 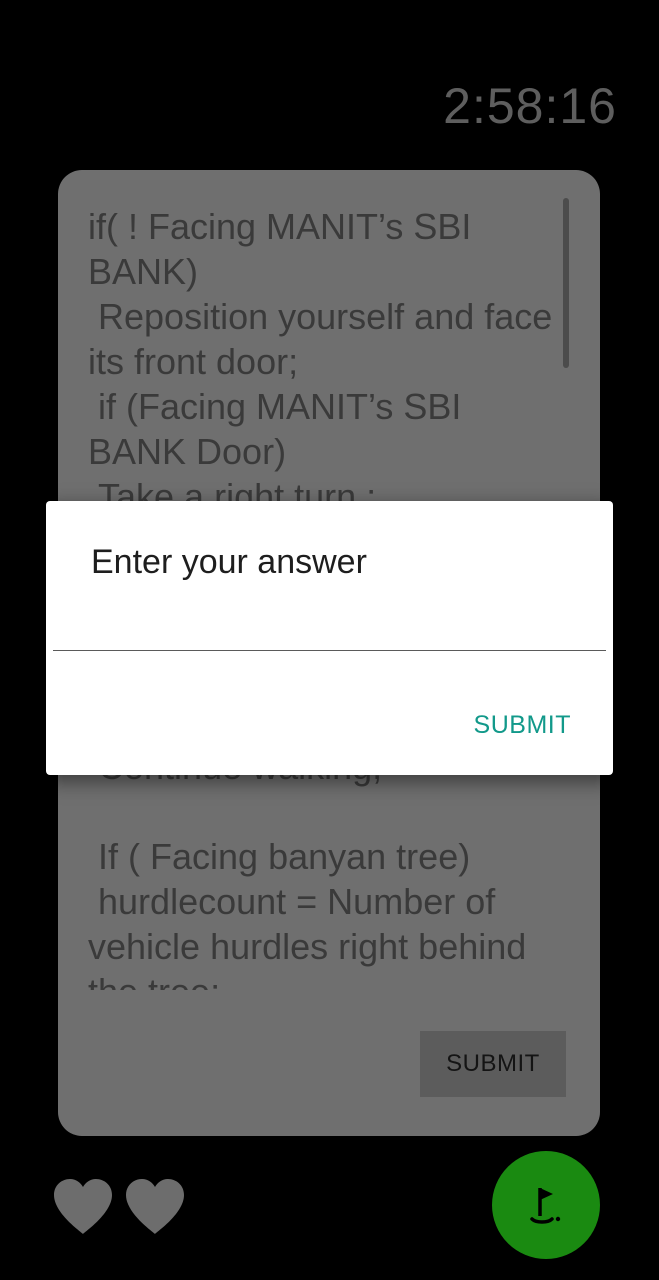 I want to click on dialog-title: Enter your answer, so click(x=229, y=562).